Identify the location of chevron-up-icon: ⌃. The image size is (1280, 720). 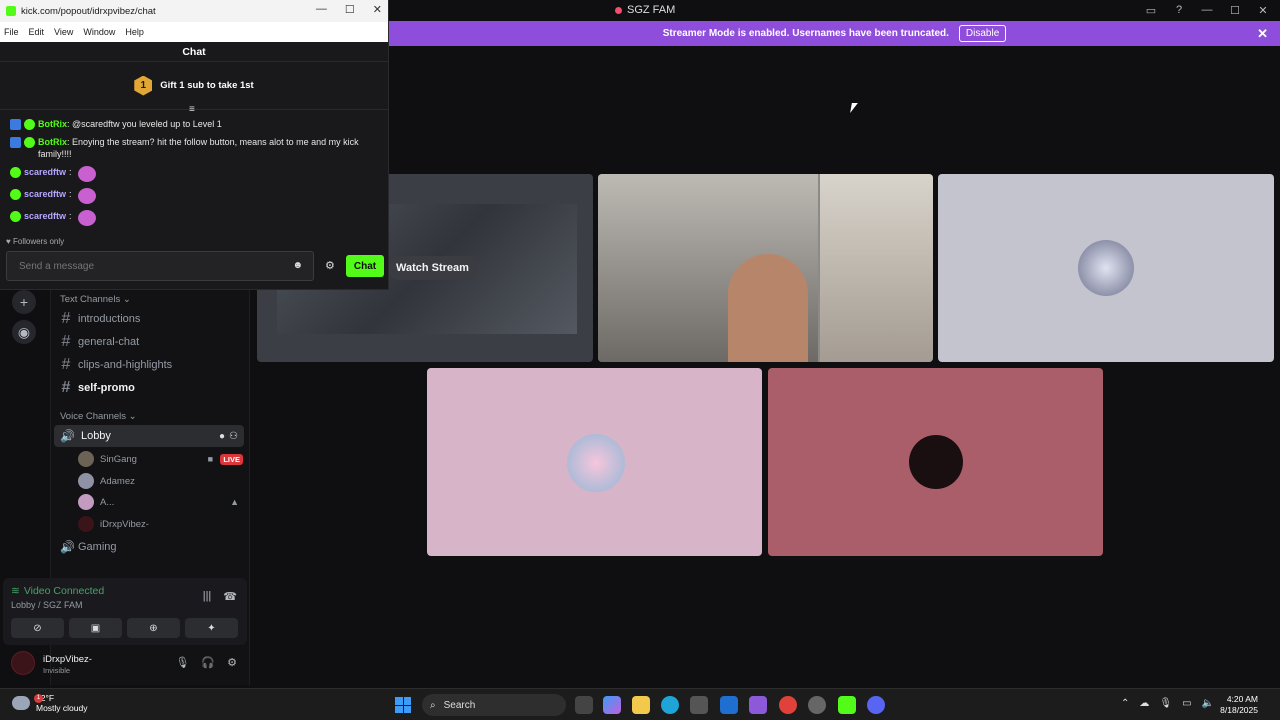
(1125, 703).